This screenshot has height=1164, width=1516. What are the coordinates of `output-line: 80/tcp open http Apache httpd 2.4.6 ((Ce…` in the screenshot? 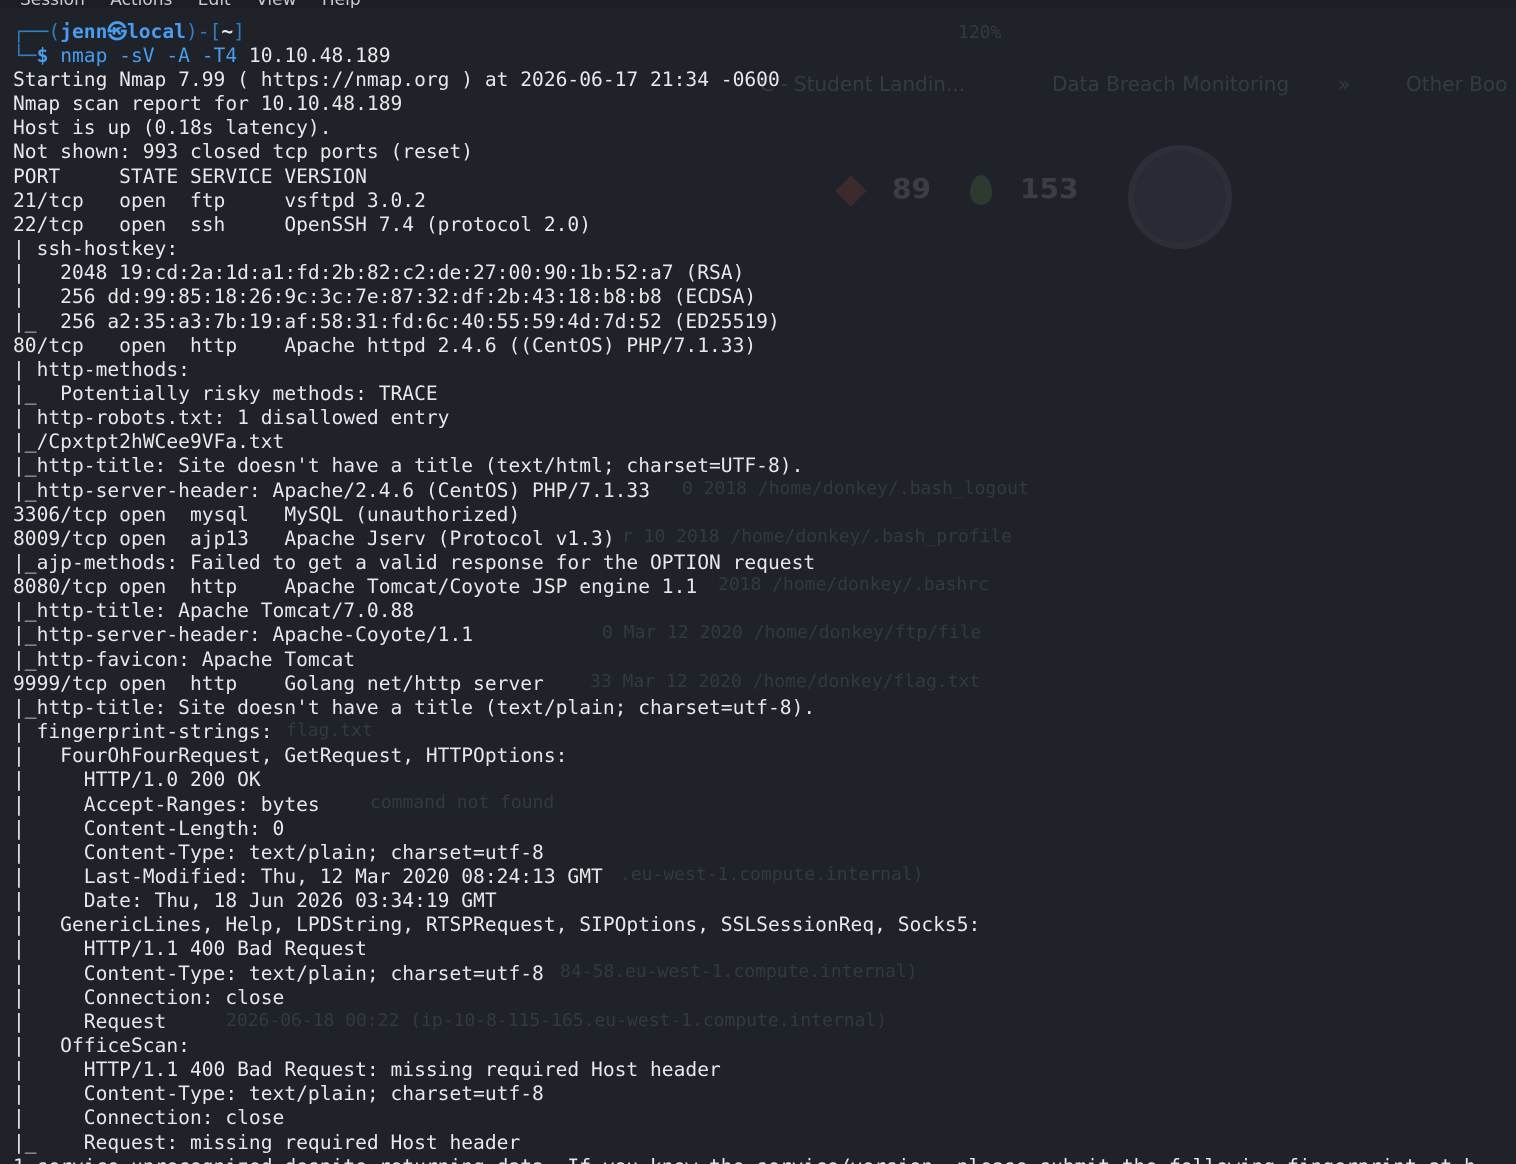 It's located at (385, 345).